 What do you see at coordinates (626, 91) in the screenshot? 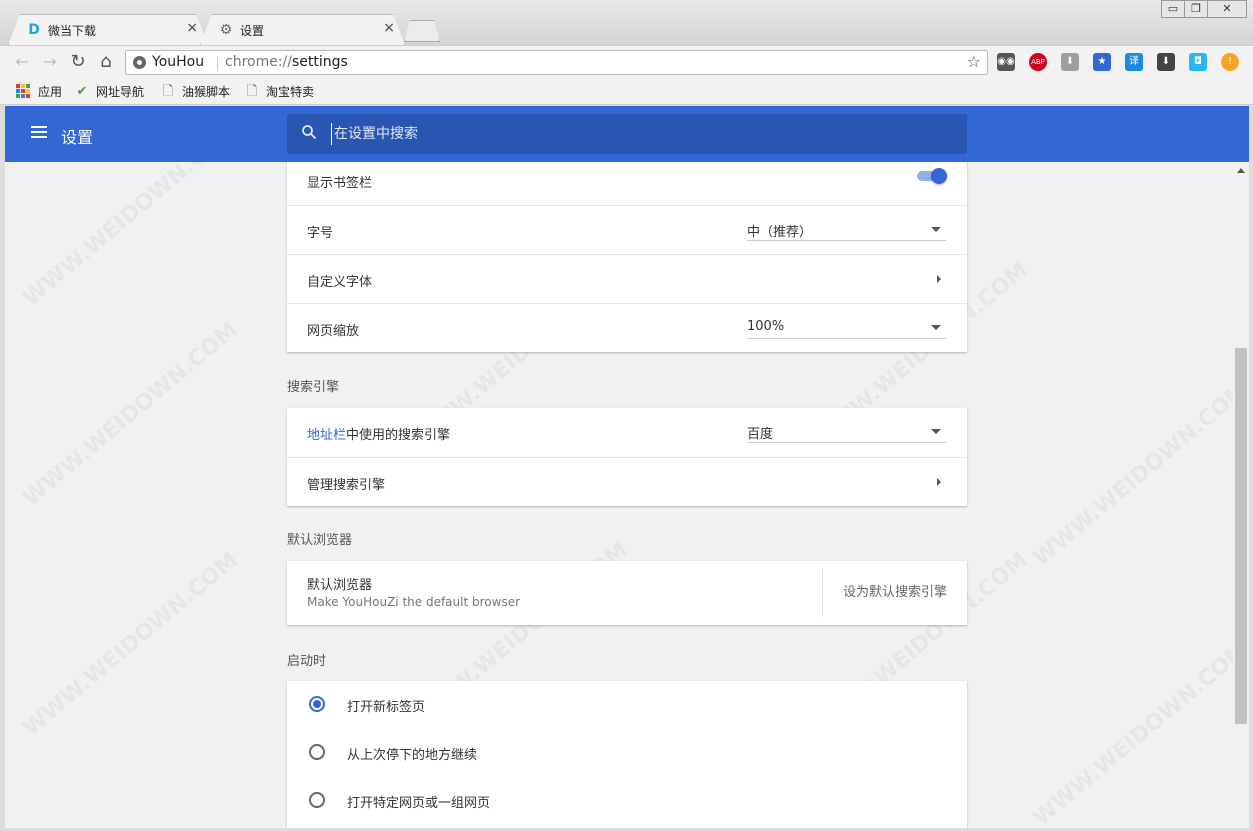
I see `bookmarks-bar: 应用 ✔ 网址导航 🗋 油猴脚本 🗋 淘宝特卖` at bounding box center [626, 91].